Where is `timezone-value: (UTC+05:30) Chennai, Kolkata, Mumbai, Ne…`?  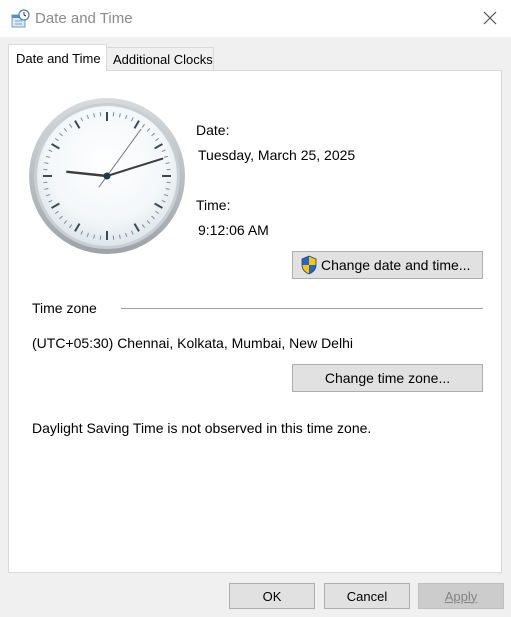
timezone-value: (UTC+05:30) Chennai, Kolkata, Mumbai, Ne… is located at coordinates (192, 343).